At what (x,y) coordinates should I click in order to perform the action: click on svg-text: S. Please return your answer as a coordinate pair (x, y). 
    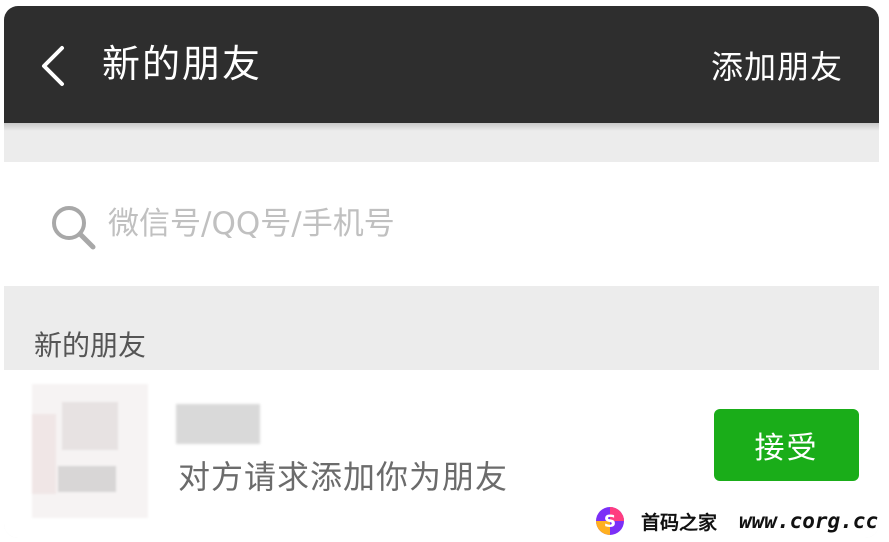
    Looking at the image, I should click on (610, 522).